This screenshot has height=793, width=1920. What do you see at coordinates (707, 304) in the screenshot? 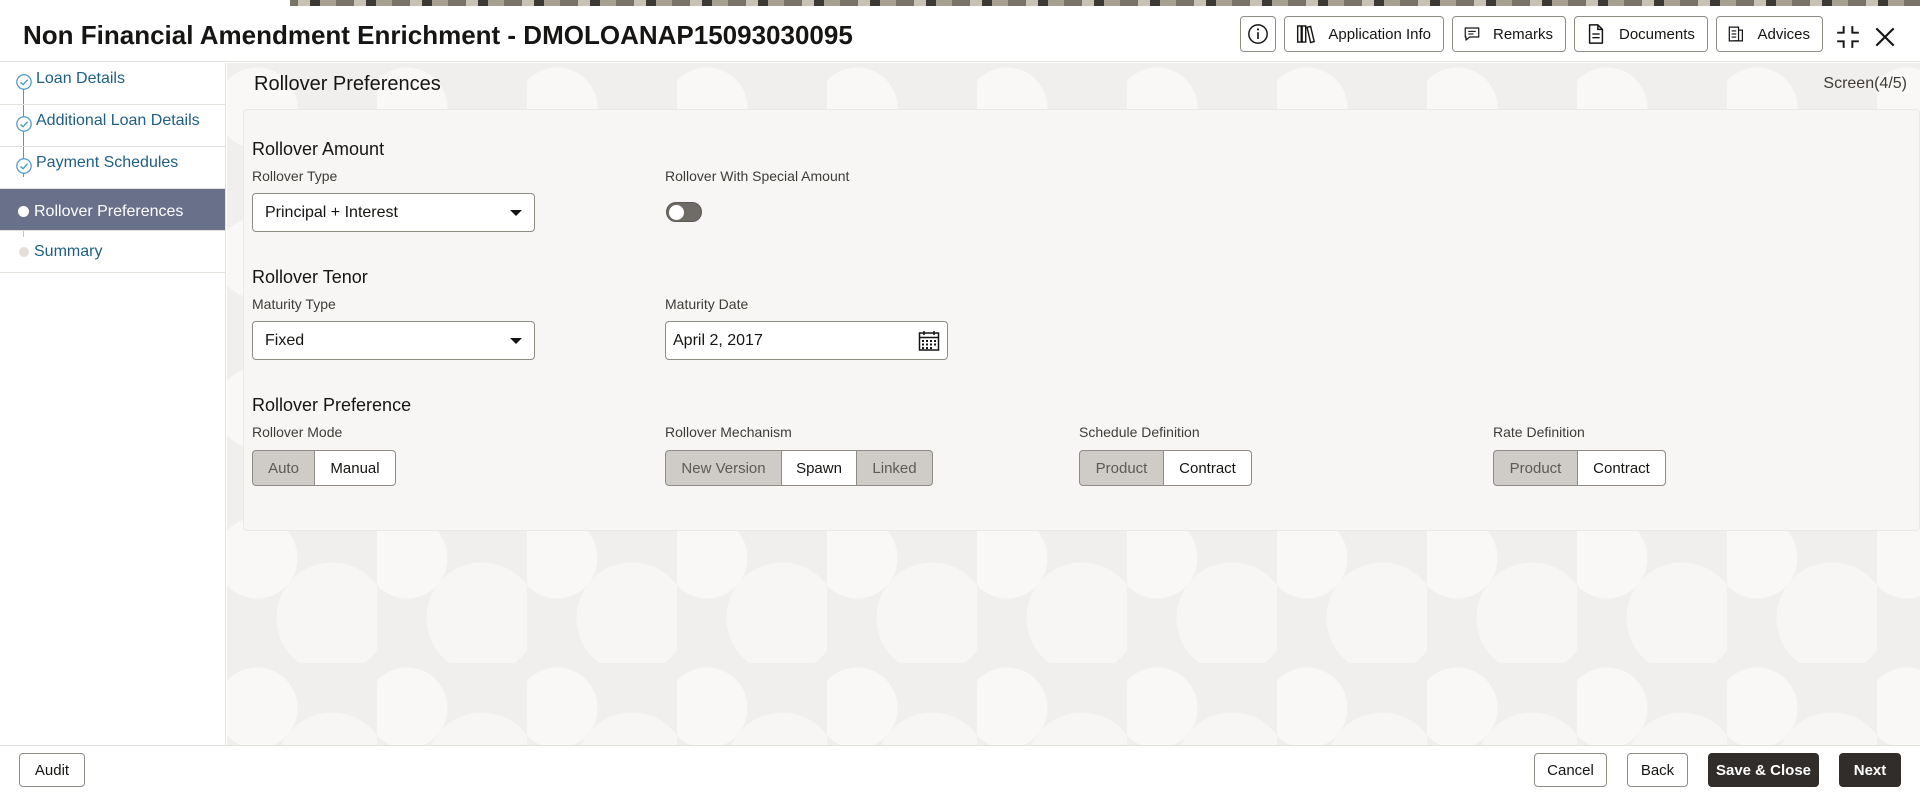
I see `maturity-date-label: Maturity Date` at bounding box center [707, 304].